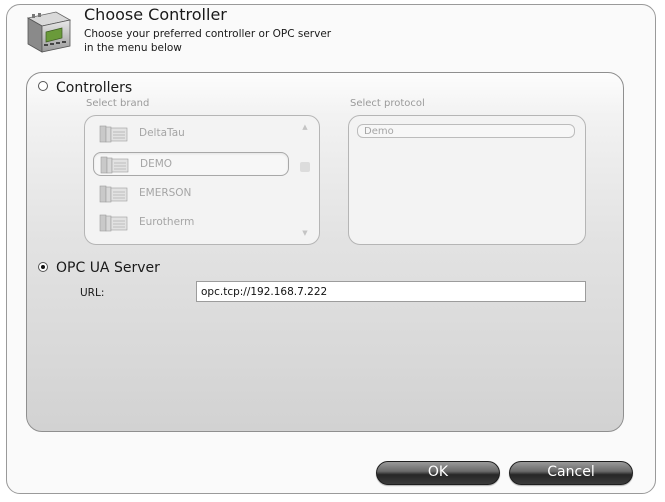 The height and width of the screenshot is (502, 665). I want to click on brand-item-eurotherm: Eurotherm, so click(191, 223).